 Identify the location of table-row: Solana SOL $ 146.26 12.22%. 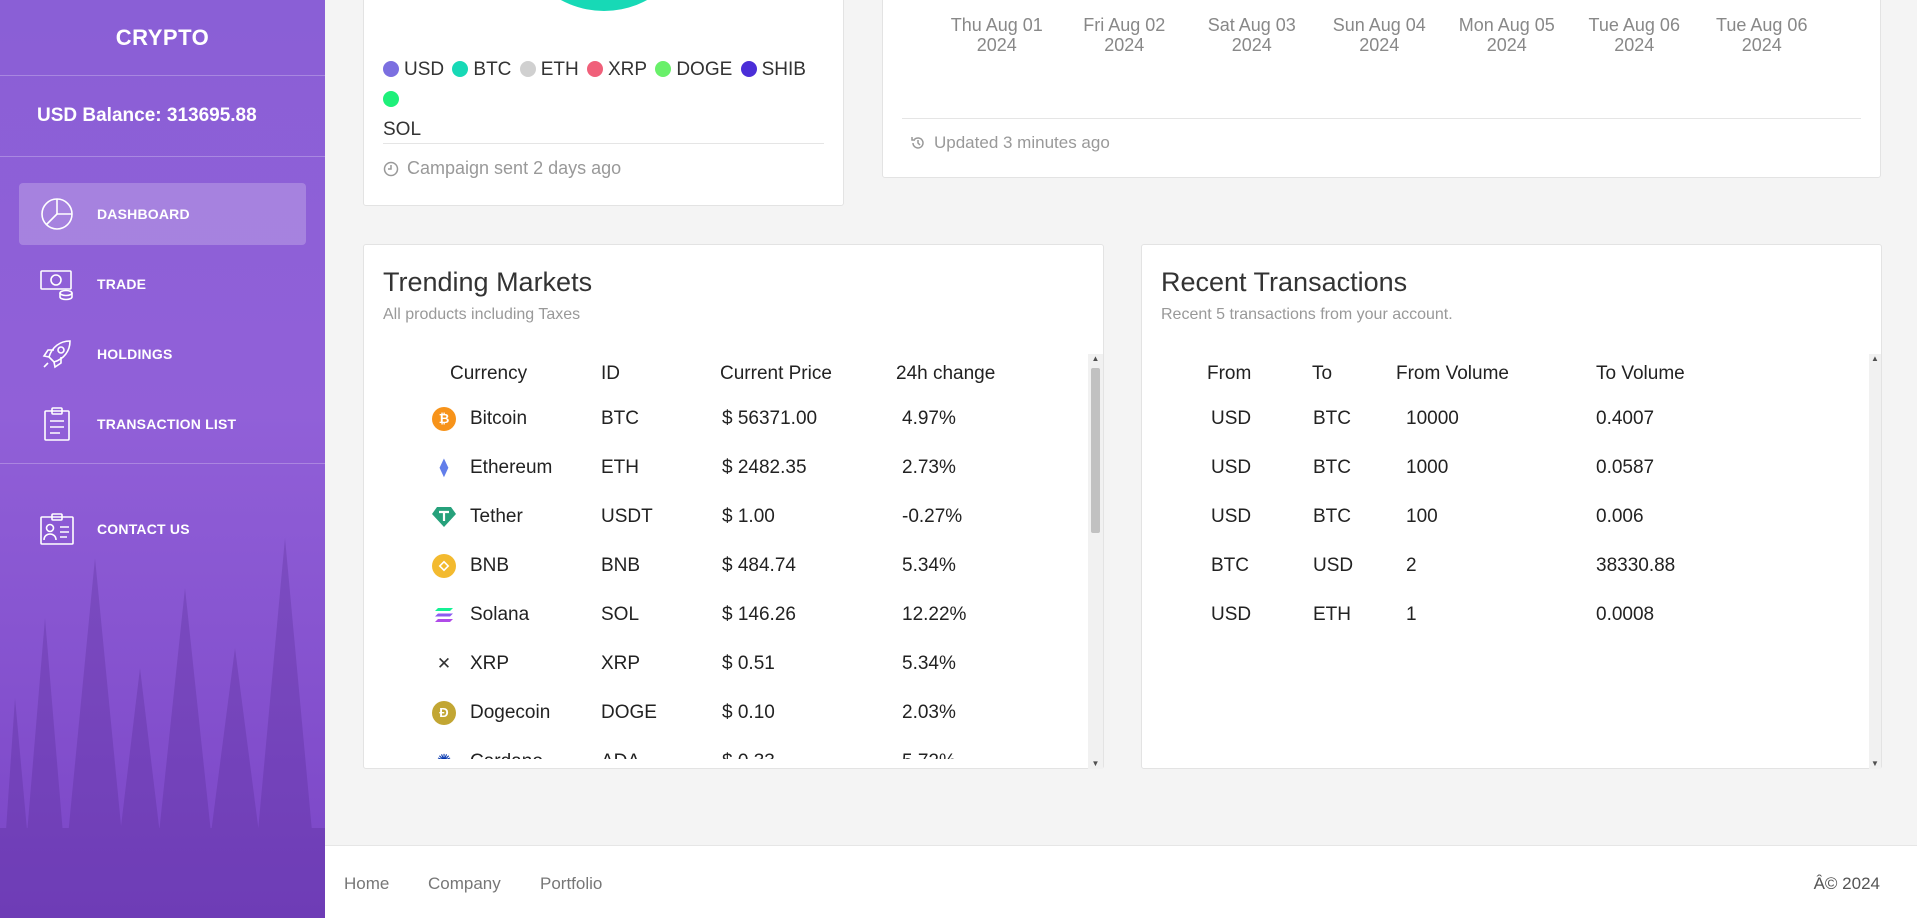
(714, 614).